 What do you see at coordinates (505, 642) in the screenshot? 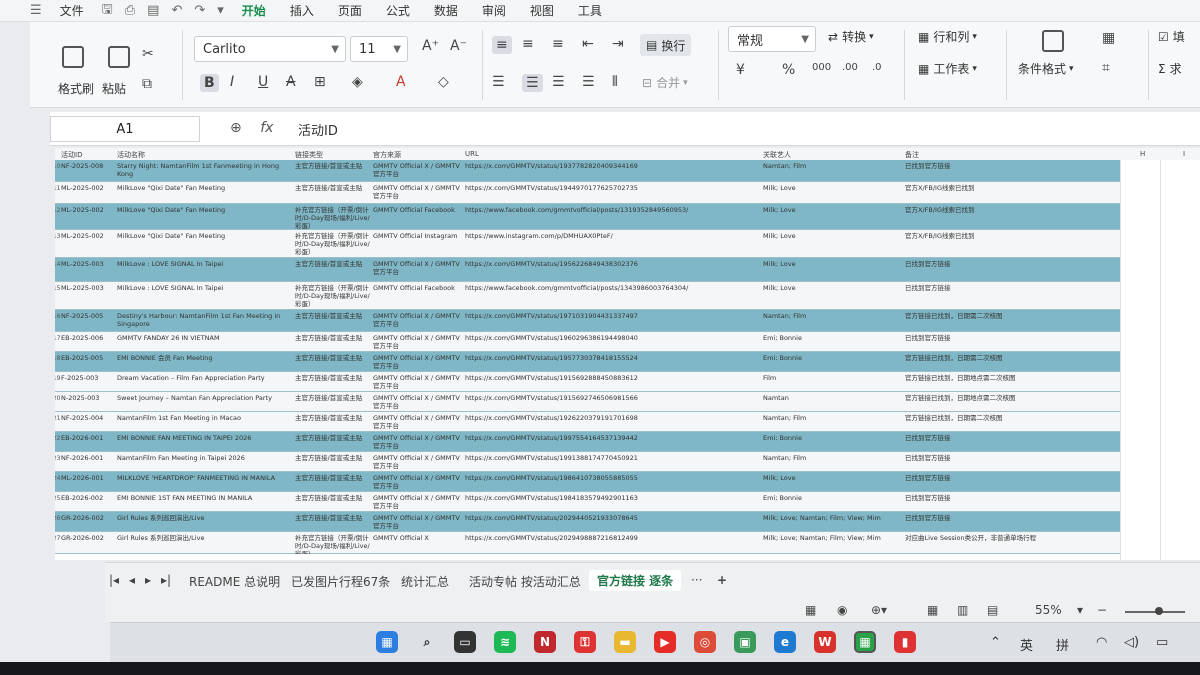
I see `spotify-icon: ≋` at bounding box center [505, 642].